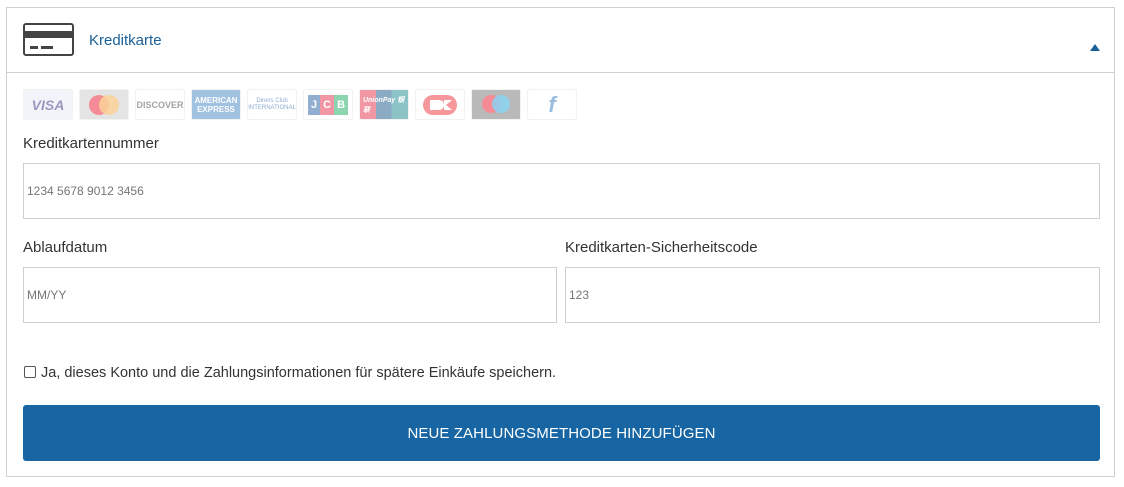  I want to click on add-payment-method-button: NEUE ZAHLUNGSMETHODE HINZUFÜGEN, so click(561, 433).